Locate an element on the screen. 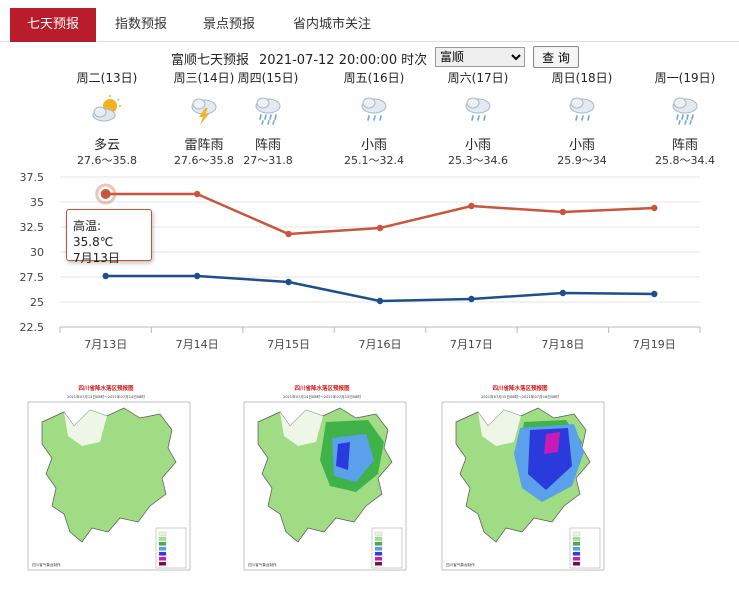 This screenshot has height=593, width=739. y-tick-label: 30 is located at coordinates (37, 252).